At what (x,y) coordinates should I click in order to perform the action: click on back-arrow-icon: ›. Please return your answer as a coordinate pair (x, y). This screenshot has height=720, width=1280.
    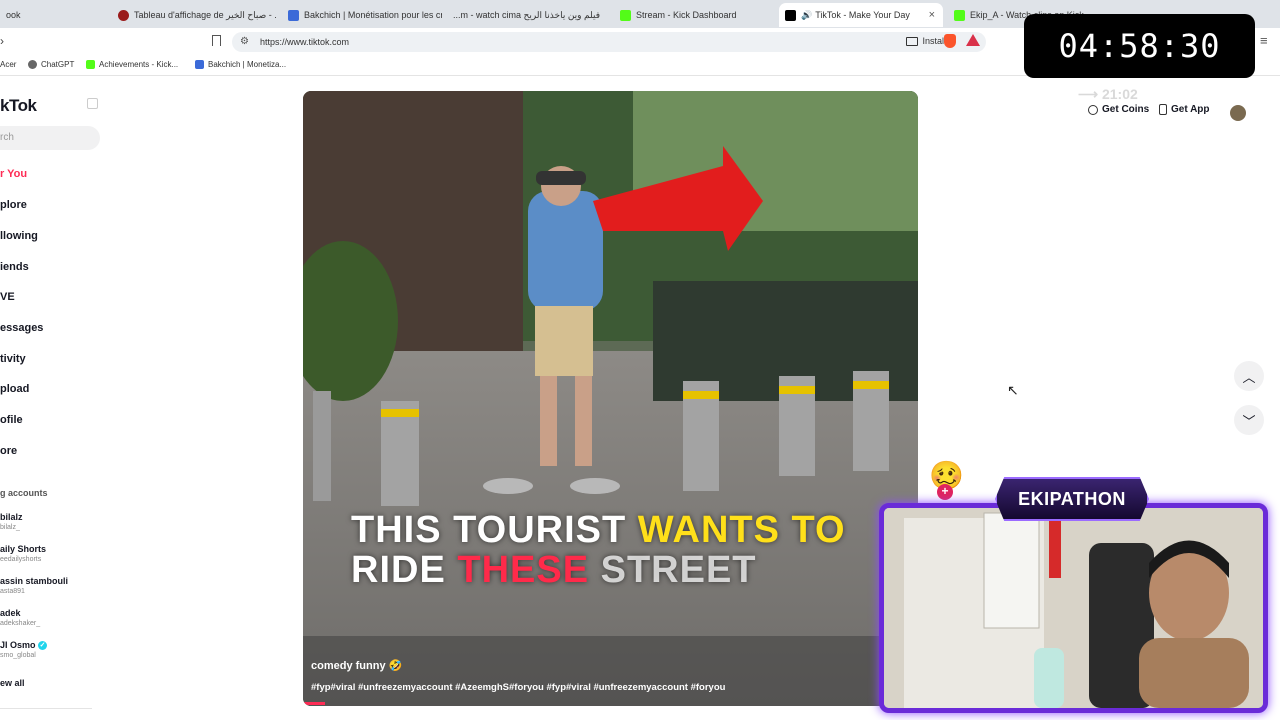
    Looking at the image, I should click on (2, 41).